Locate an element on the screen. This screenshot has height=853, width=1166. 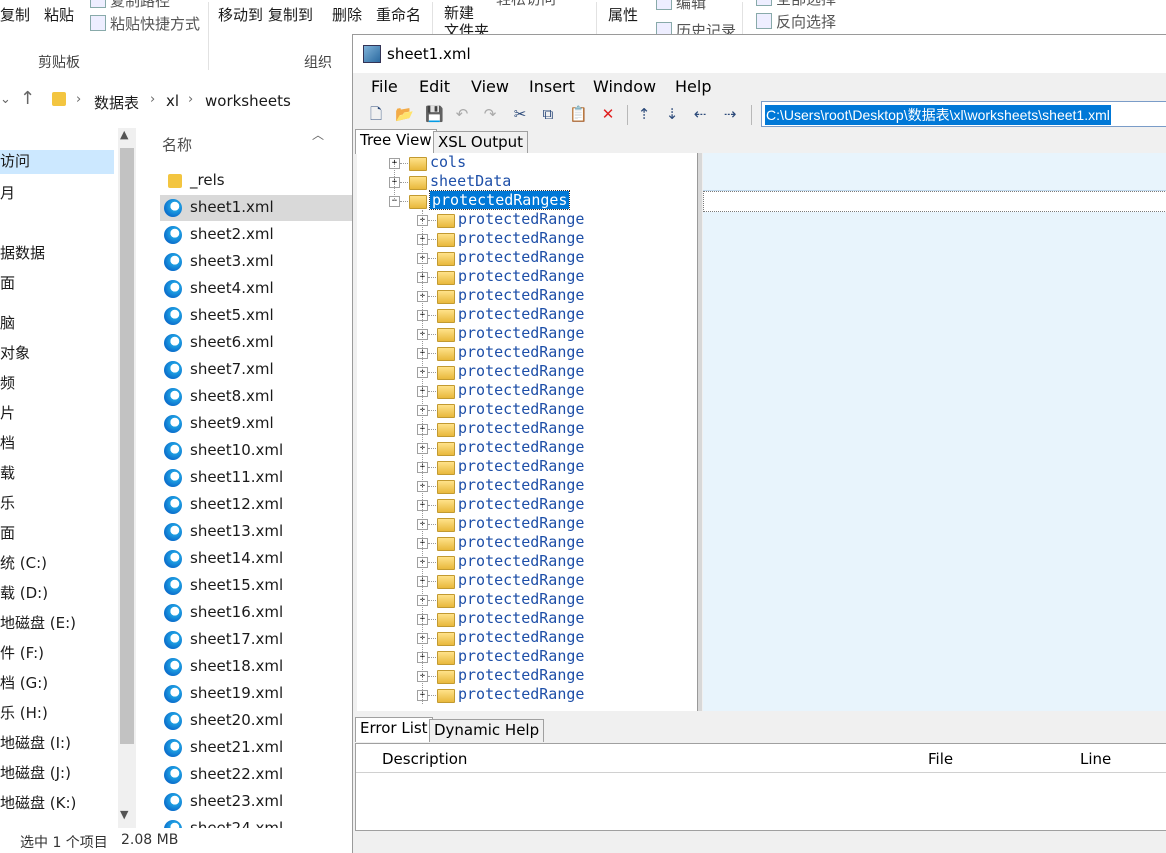
open-folder-icon: 📂 is located at coordinates (404, 114).